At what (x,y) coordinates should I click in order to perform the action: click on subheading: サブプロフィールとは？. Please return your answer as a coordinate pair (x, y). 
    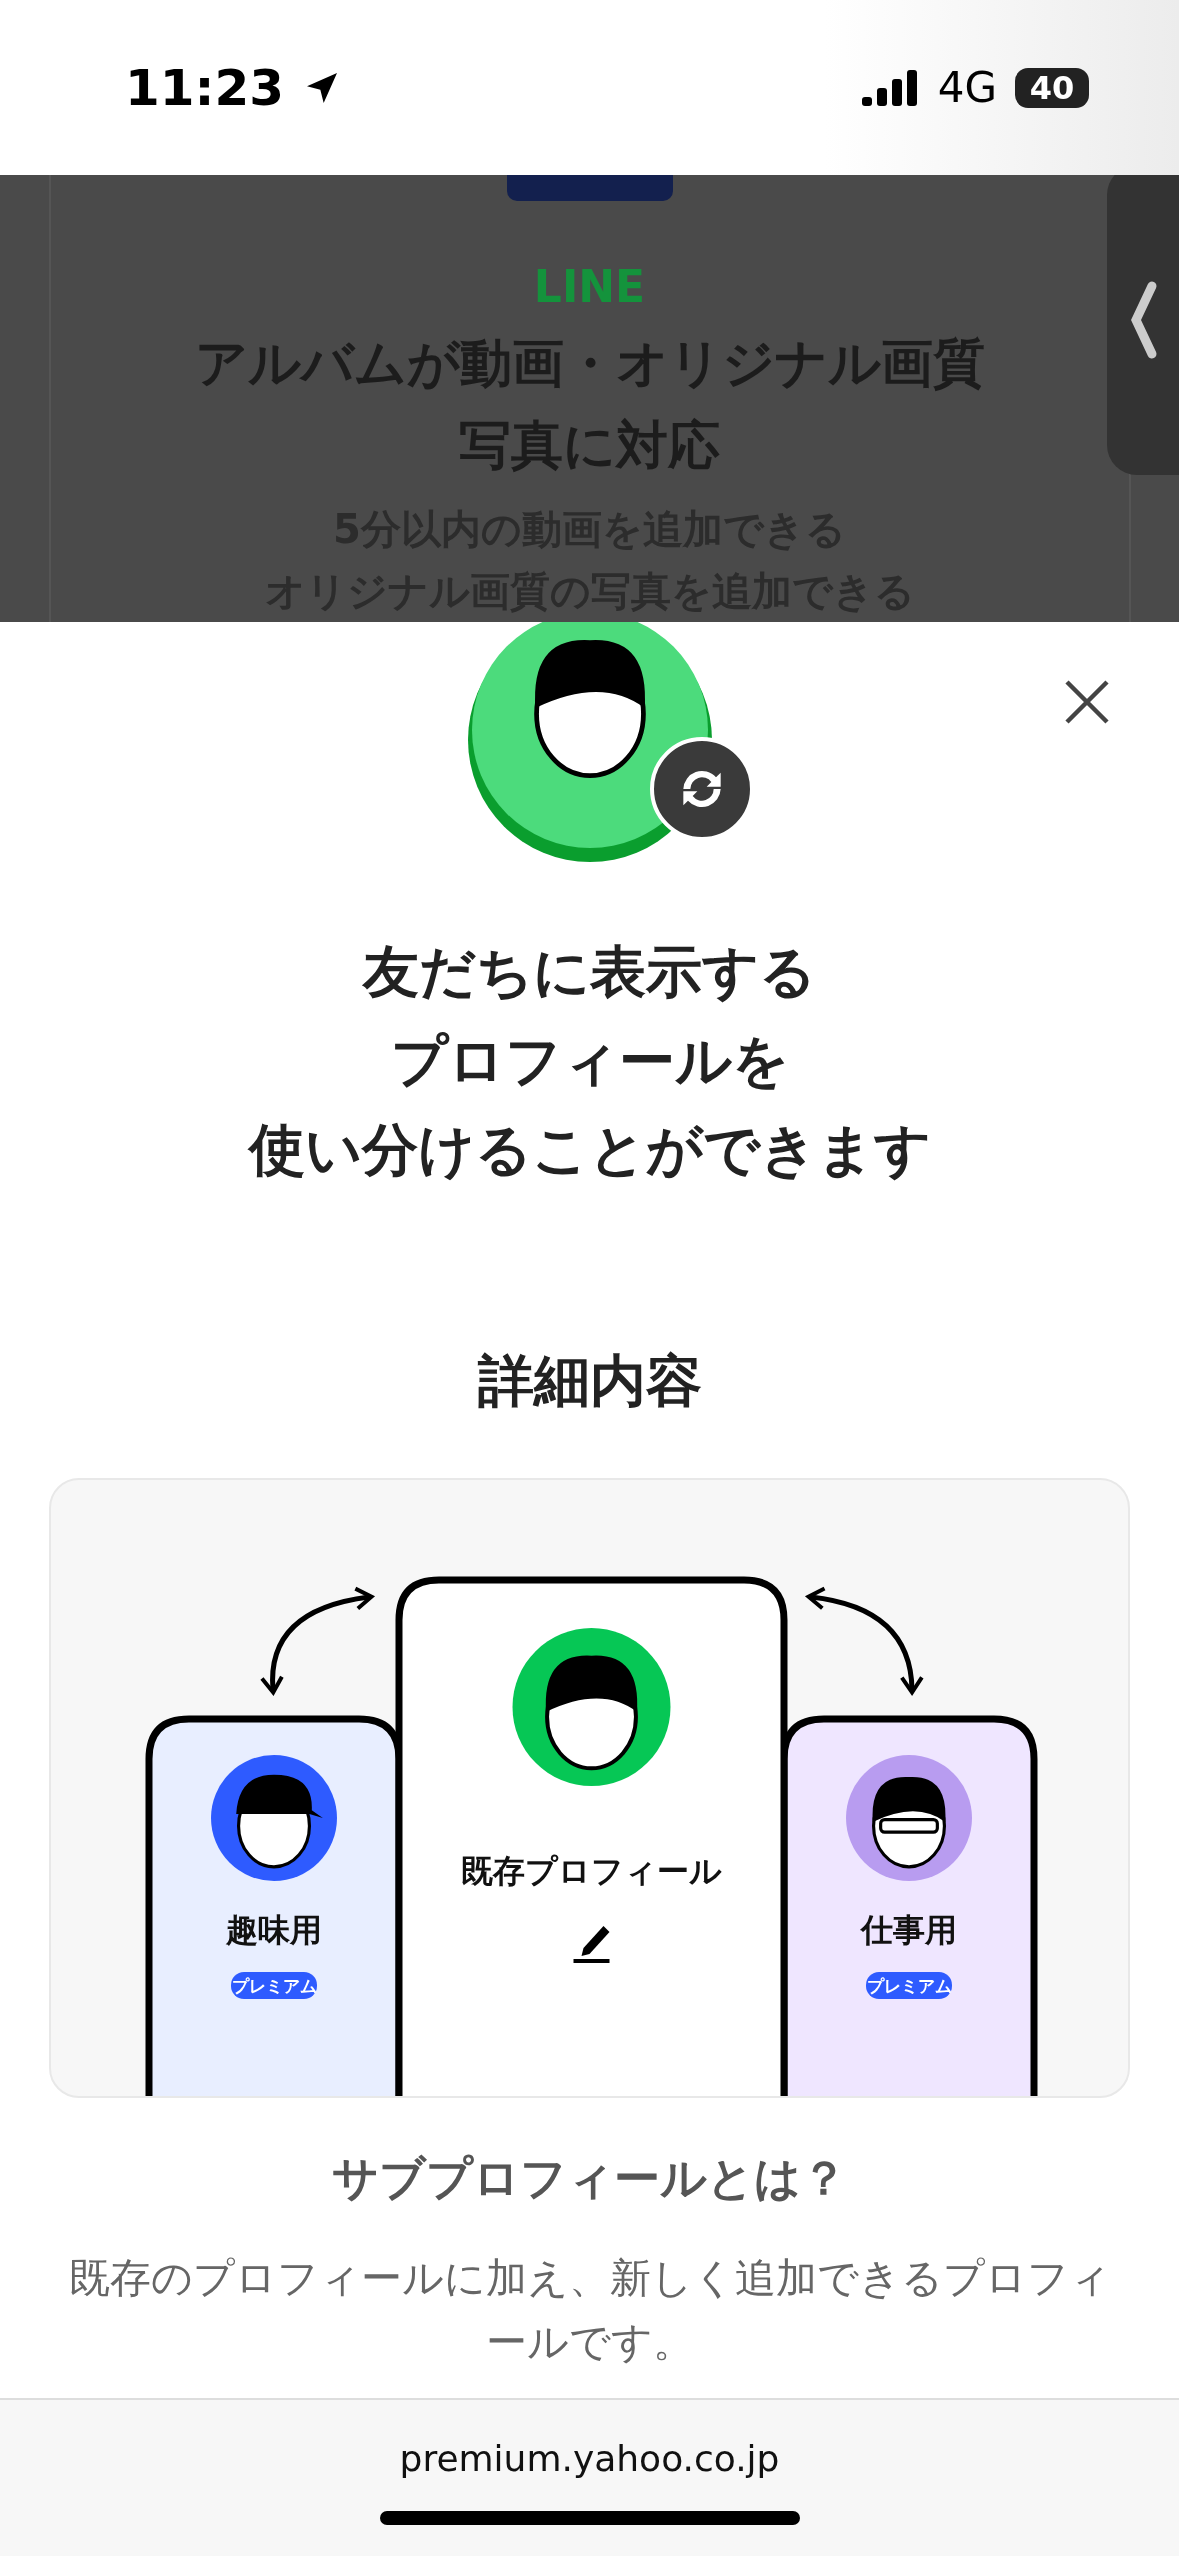
    Looking at the image, I should click on (589, 2178).